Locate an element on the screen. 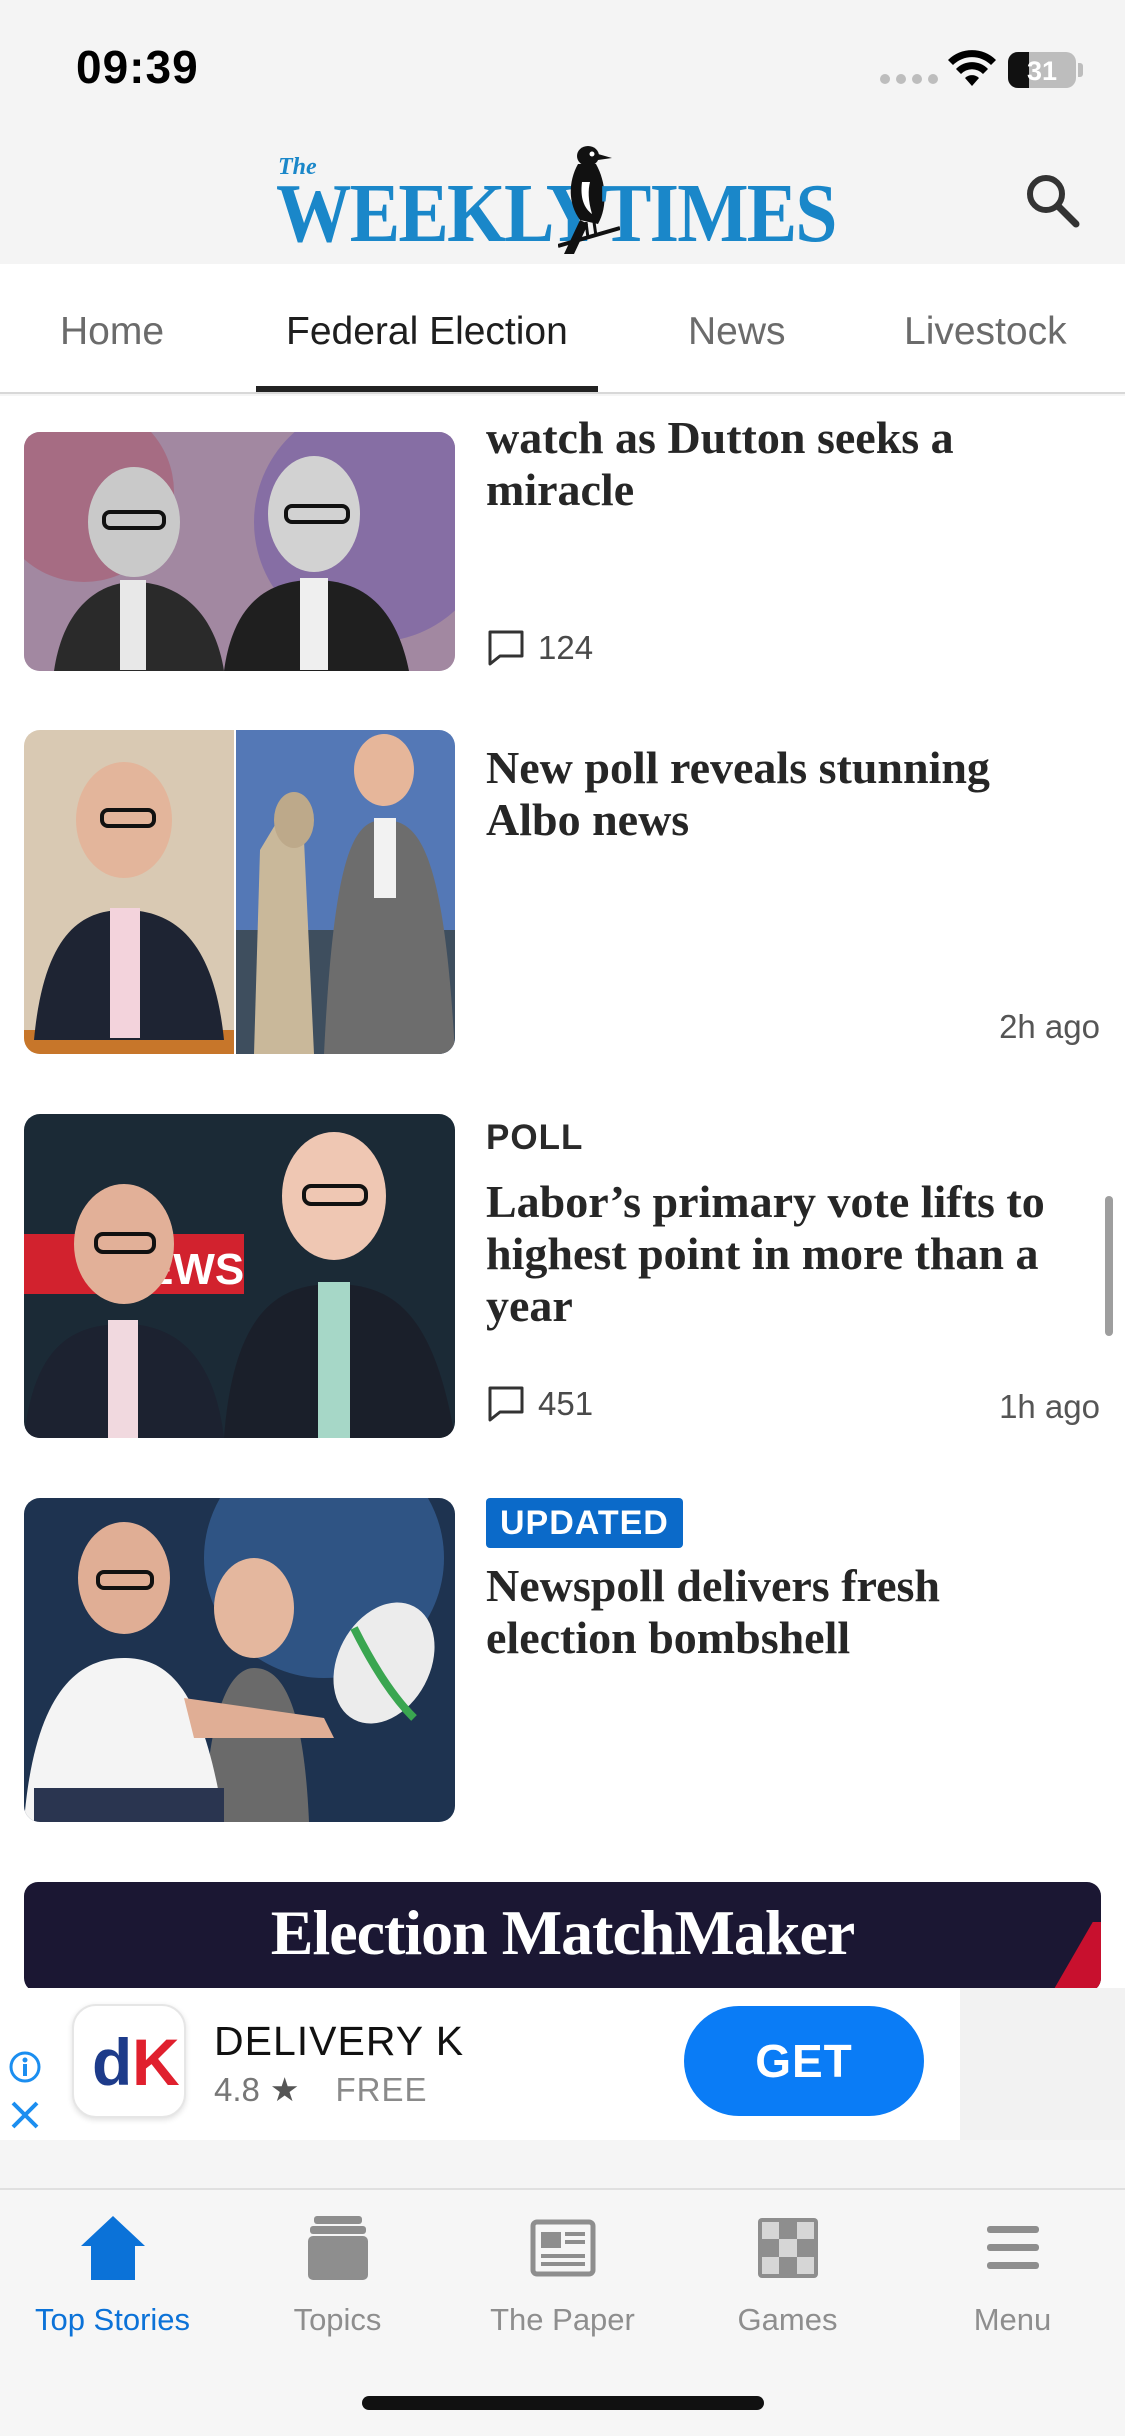  masthead-logo: The WEEKLY TIMES is located at coordinates (563, 201).